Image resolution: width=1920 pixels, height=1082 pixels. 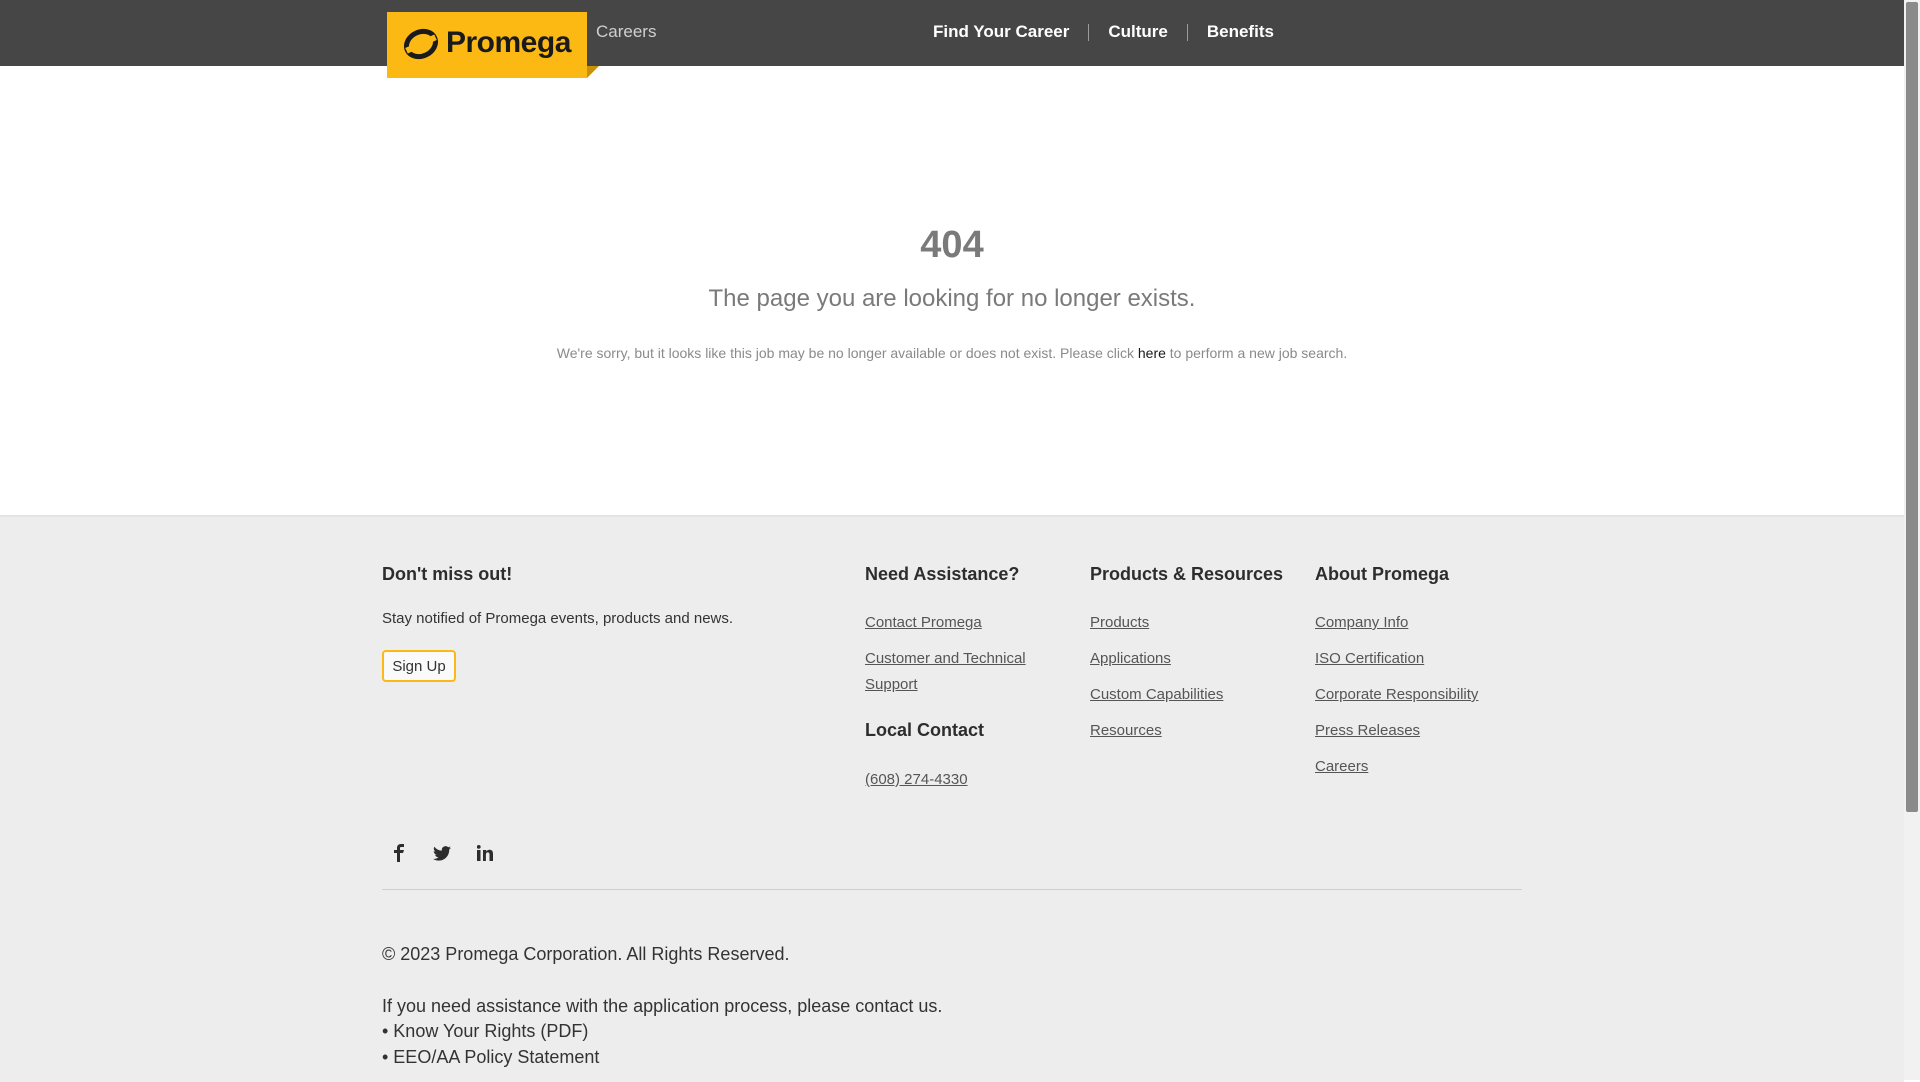 What do you see at coordinates (1138, 32) in the screenshot?
I see `nav-culture: Culture` at bounding box center [1138, 32].